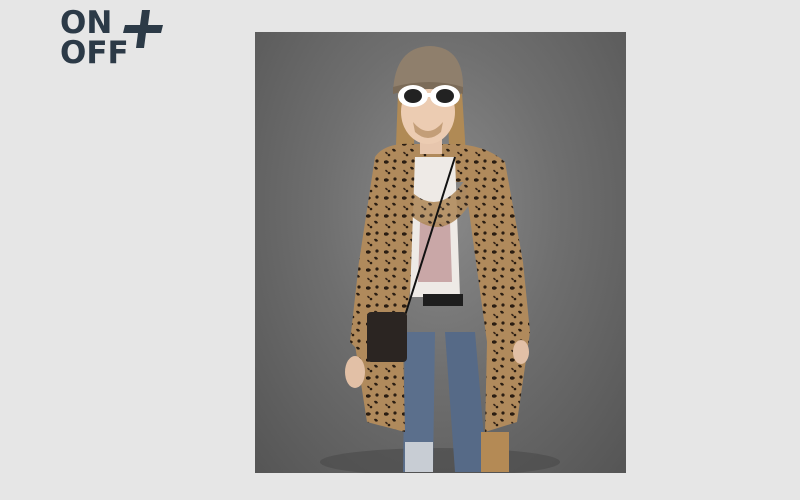 This screenshot has height=500, width=800. I want to click on logo-text-off: OFF, so click(94, 53).